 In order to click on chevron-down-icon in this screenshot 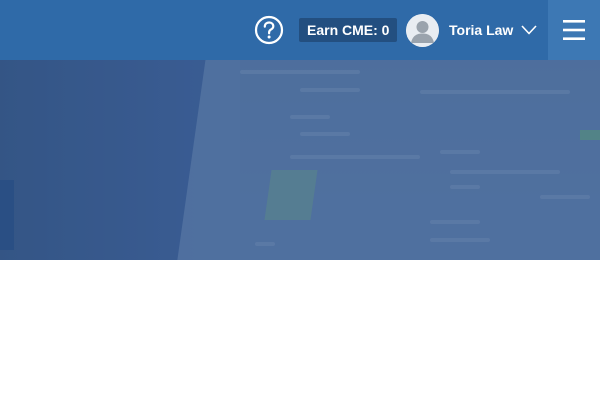, I will do `click(529, 30)`.